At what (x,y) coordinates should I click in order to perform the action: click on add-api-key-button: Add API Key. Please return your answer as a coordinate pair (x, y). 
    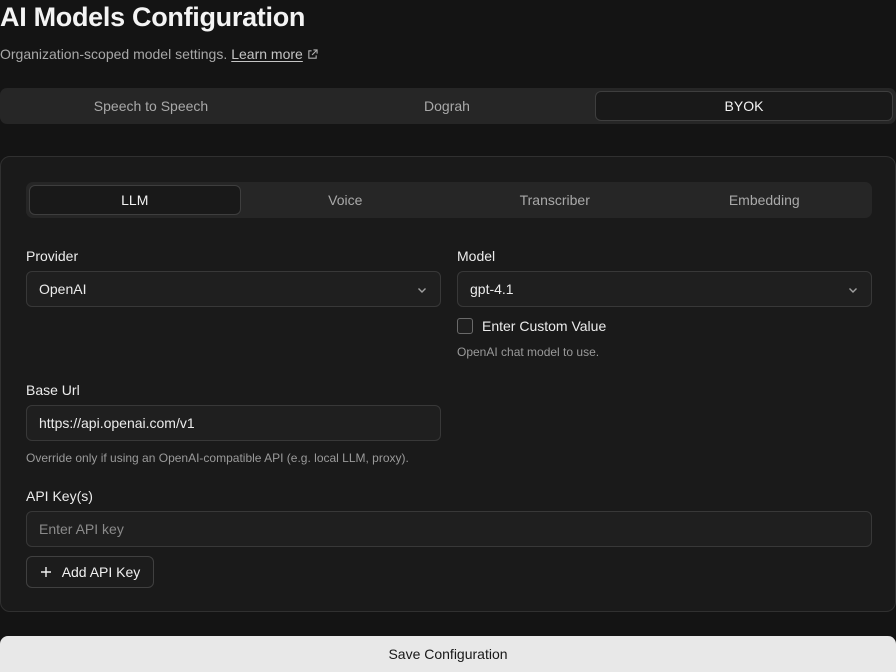
    Looking at the image, I should click on (90, 572).